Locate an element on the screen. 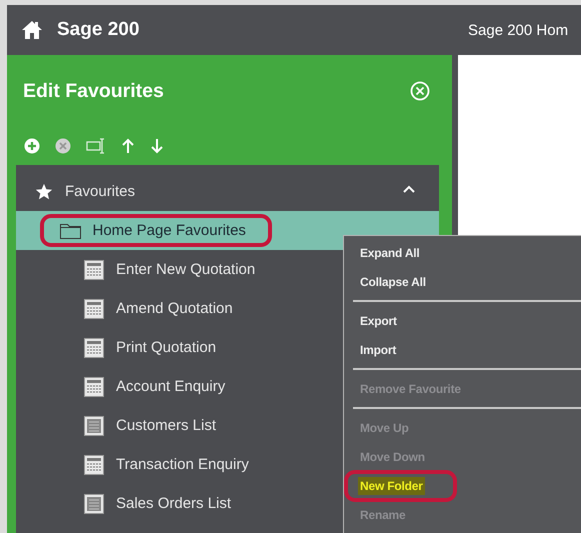 The image size is (581, 533). add-icon is located at coordinates (32, 146).